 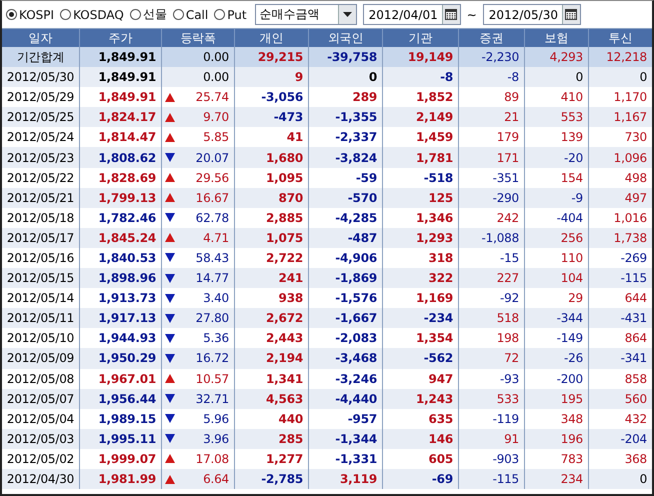 What do you see at coordinates (272, 358) in the screenshot?
I see `table-cell: 2,194` at bounding box center [272, 358].